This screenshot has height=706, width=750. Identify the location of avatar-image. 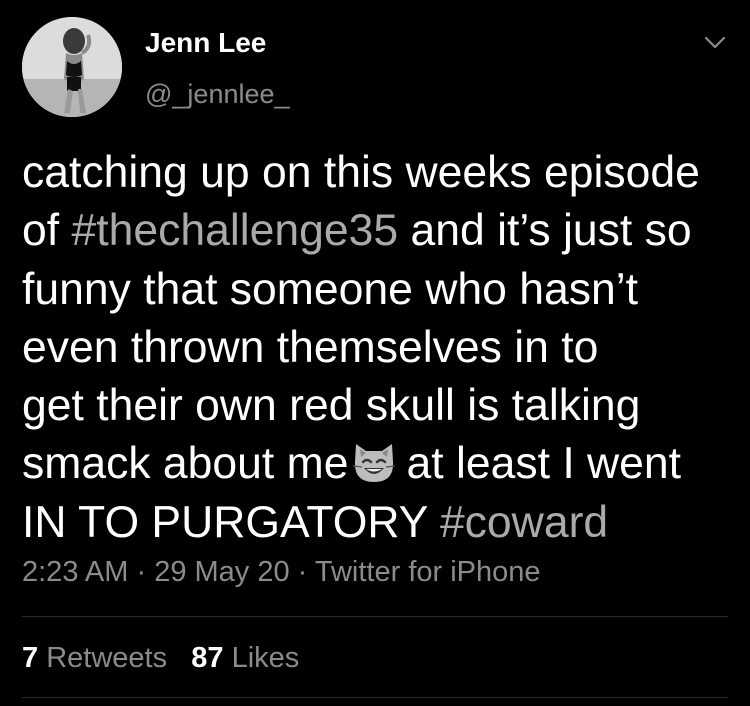
(72, 67).